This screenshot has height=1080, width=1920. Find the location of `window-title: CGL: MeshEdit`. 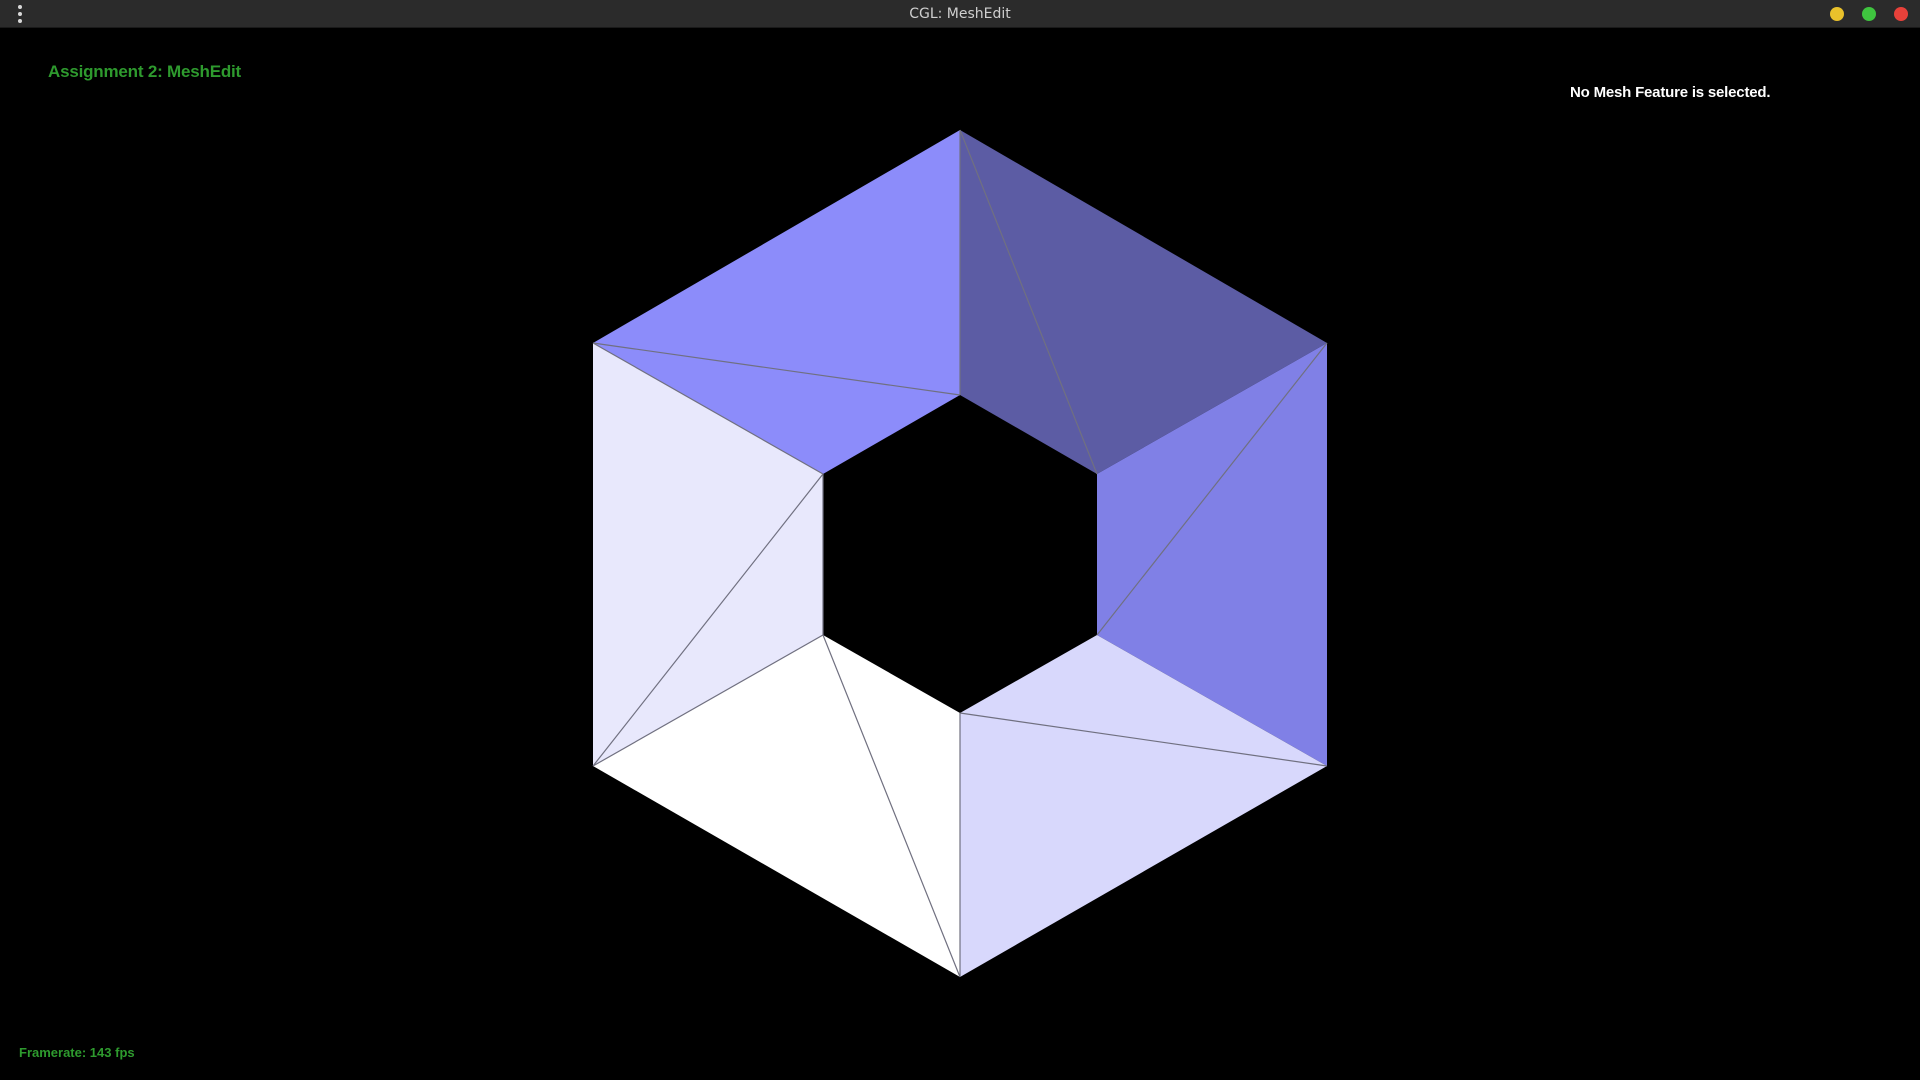

window-title: CGL: MeshEdit is located at coordinates (960, 14).